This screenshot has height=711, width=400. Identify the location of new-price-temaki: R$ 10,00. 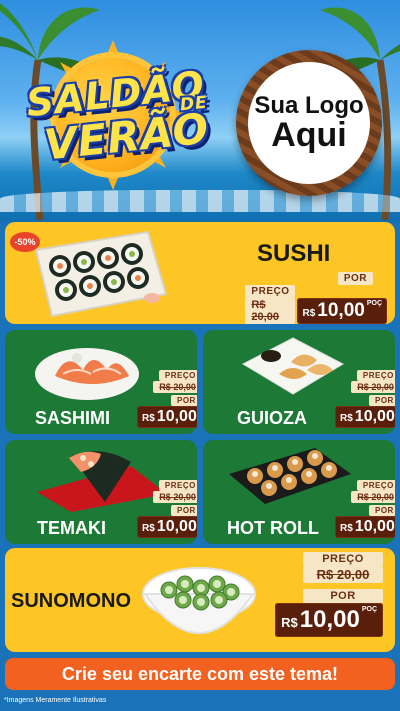
(167, 527).